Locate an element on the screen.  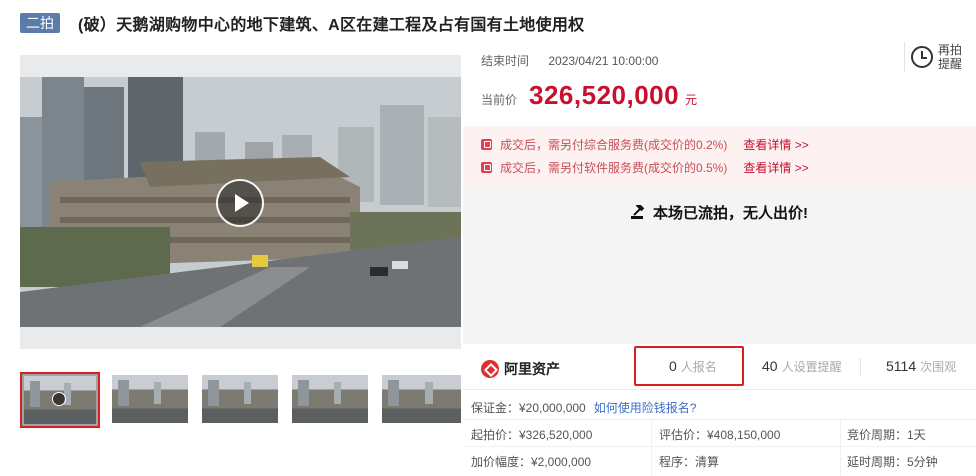
reminders-stat: 40 人设置提醒 is located at coordinates (802, 366).